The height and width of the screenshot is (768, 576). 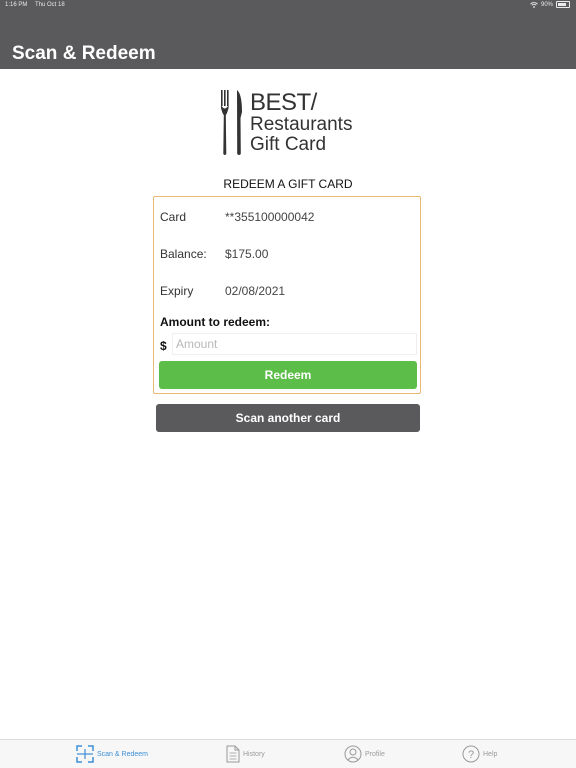 I want to click on expiry-value: 02/08/2021, so click(x=255, y=291).